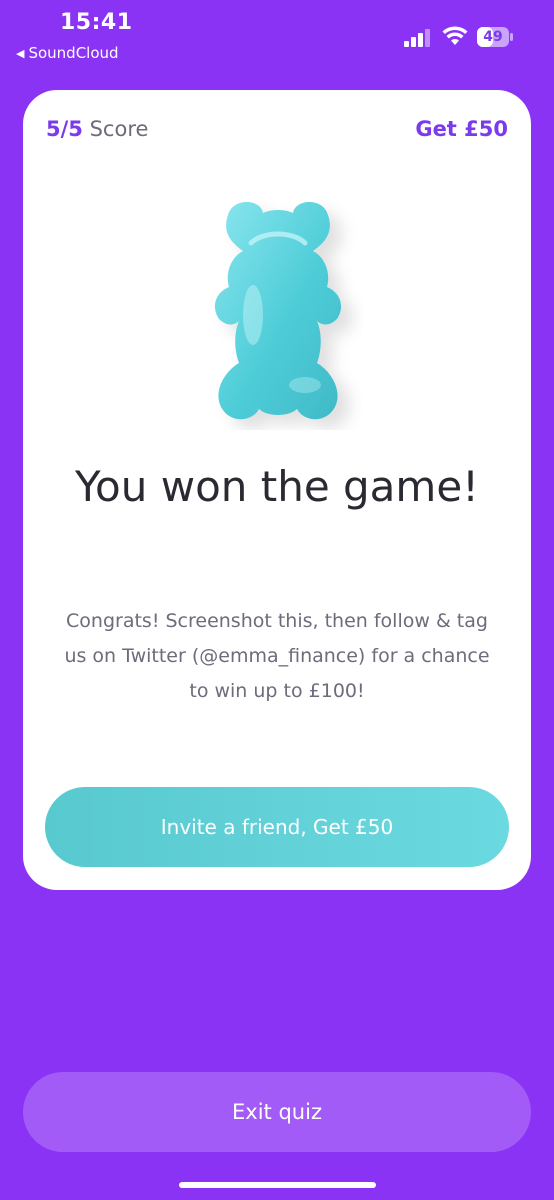 This screenshot has height=1200, width=554. What do you see at coordinates (461, 129) in the screenshot?
I see `reward-label: Get £50` at bounding box center [461, 129].